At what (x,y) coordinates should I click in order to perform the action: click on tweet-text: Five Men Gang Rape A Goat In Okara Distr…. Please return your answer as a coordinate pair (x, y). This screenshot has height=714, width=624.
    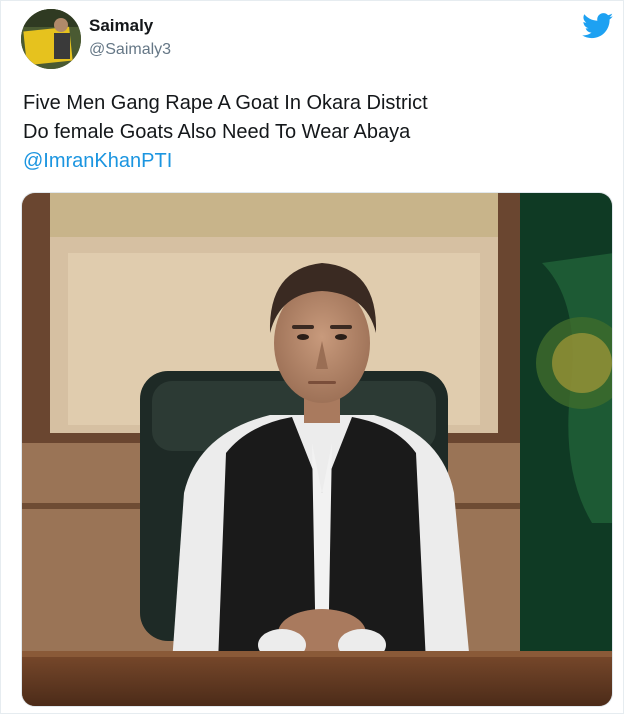
    Looking at the image, I should click on (313, 132).